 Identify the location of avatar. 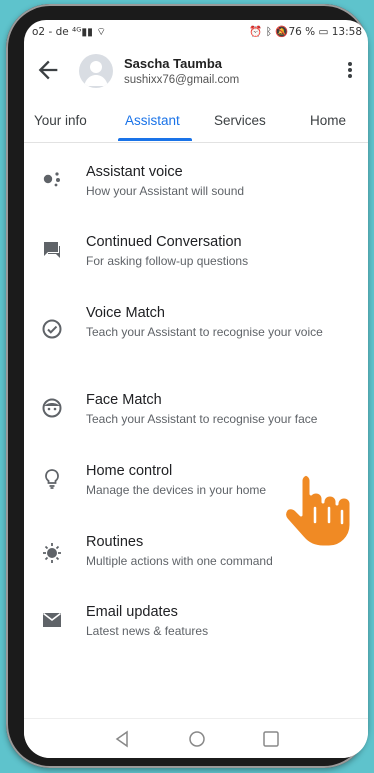
(96, 71).